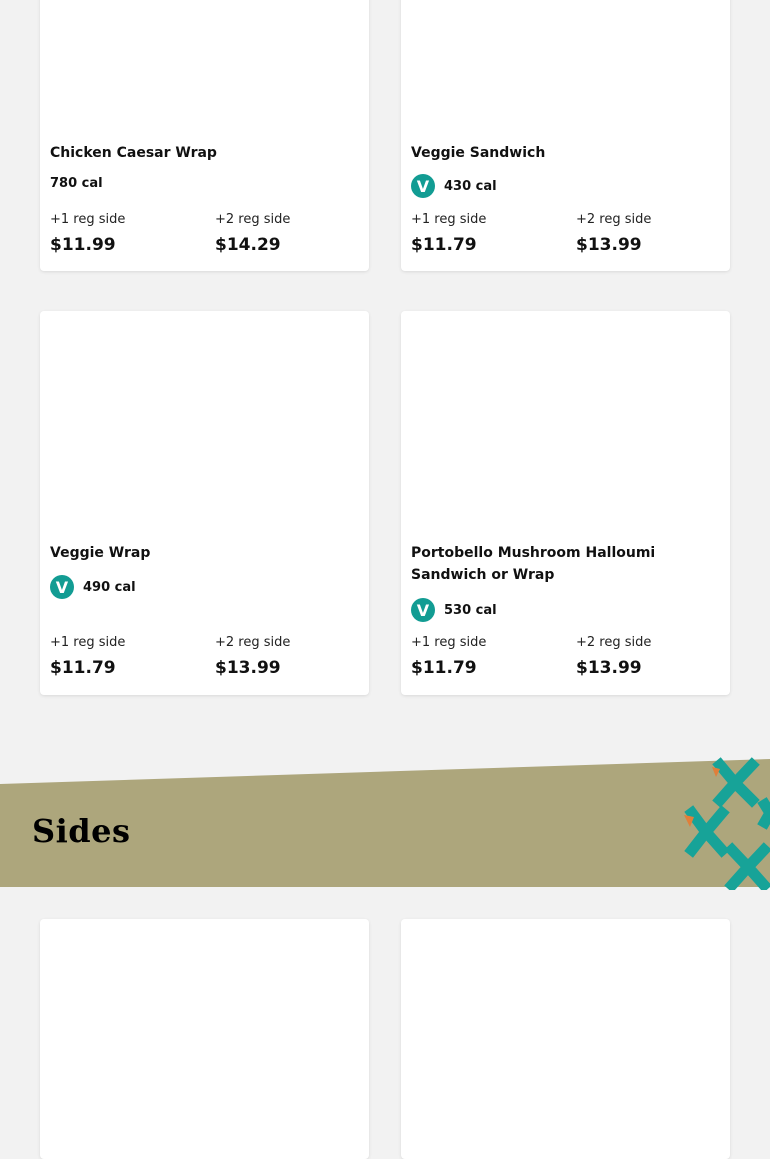 The width and height of the screenshot is (770, 1159). Describe the element at coordinates (470, 610) in the screenshot. I see `item-calories: 530 cal` at that location.